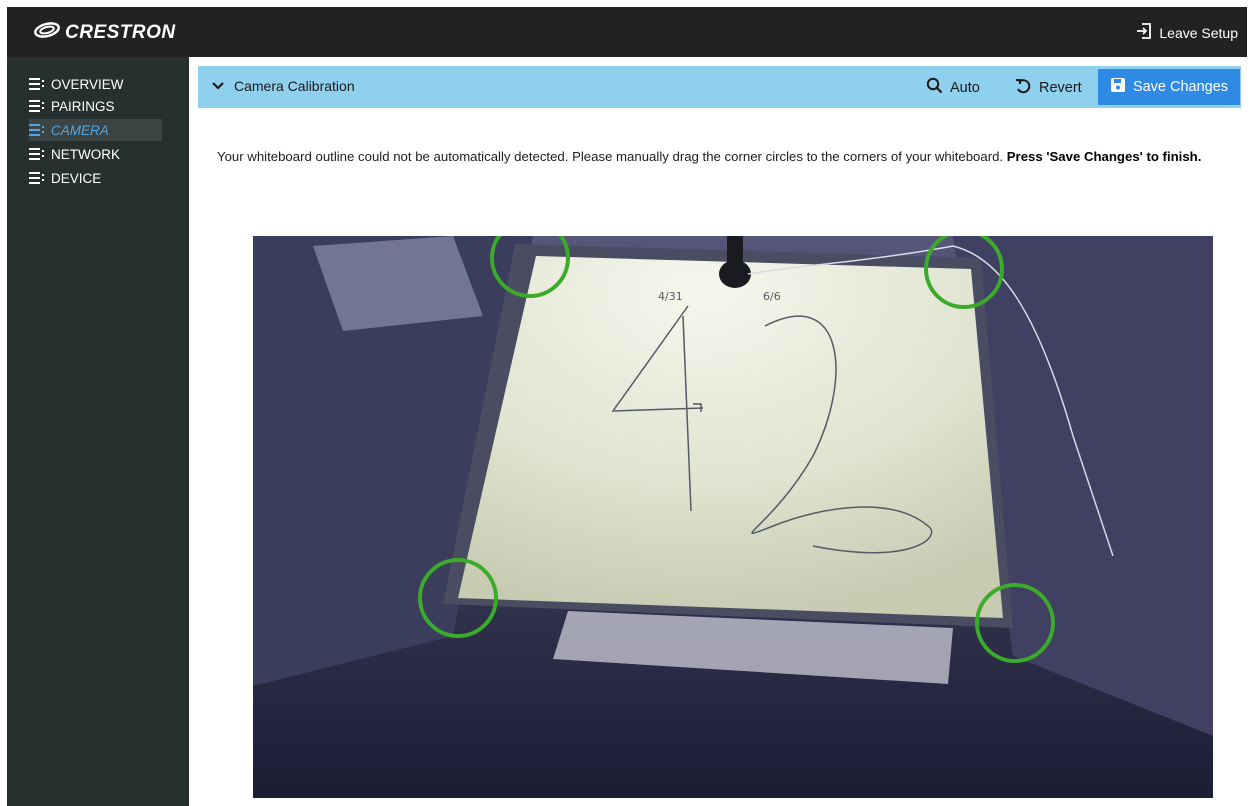 Image resolution: width=1253 pixels, height=806 pixels. I want to click on crestron-logo: CRESTRON, so click(104, 32).